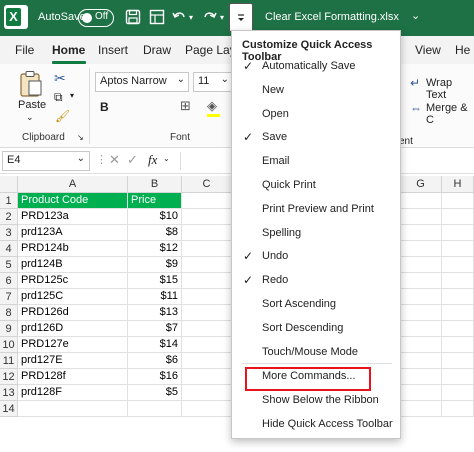 Image resolution: width=474 pixels, height=452 pixels. I want to click on product-code-cell: PRD126d, so click(73, 313).